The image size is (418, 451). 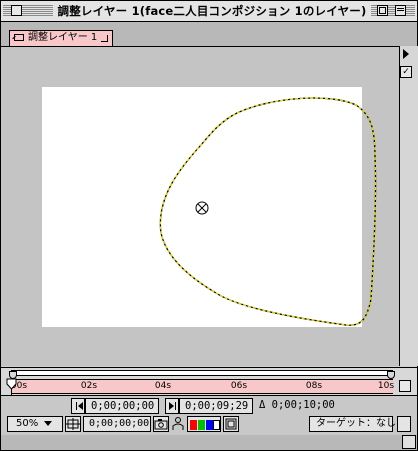 I want to click on collapse-box, so click(x=400, y=10).